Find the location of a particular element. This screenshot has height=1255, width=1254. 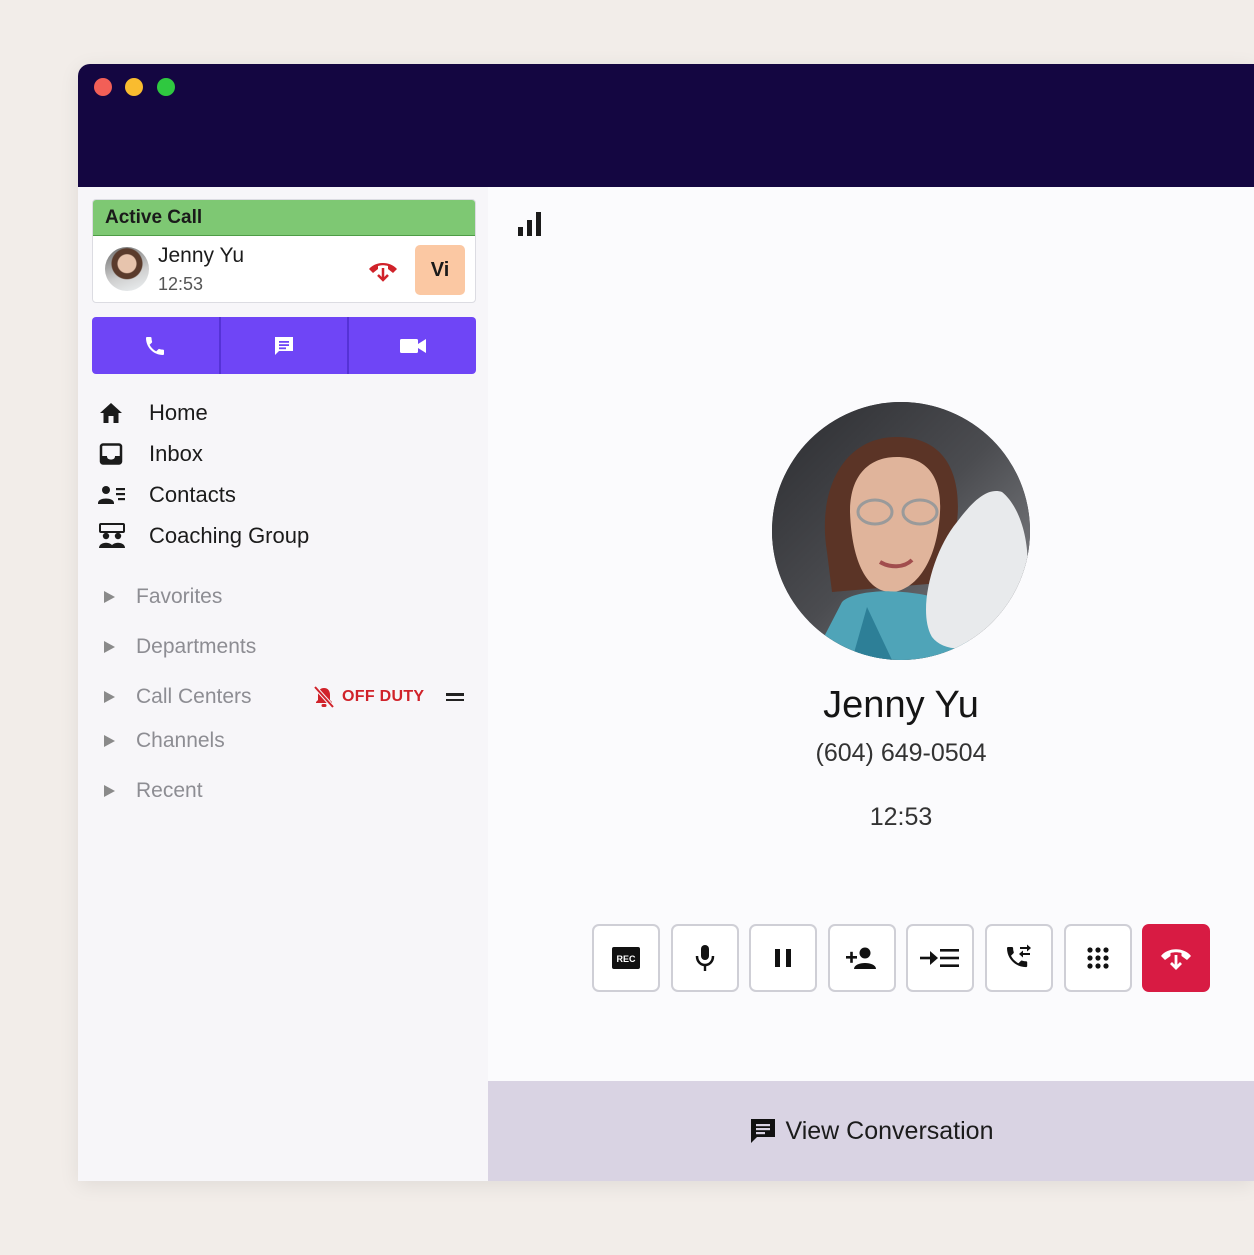

hang-up-button is located at coordinates (1176, 958).